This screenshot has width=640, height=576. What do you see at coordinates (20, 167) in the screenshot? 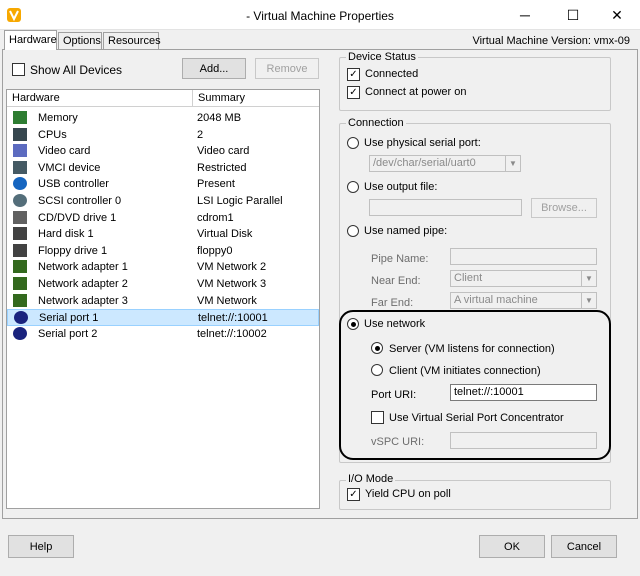
I see `vmci-icon` at bounding box center [20, 167].